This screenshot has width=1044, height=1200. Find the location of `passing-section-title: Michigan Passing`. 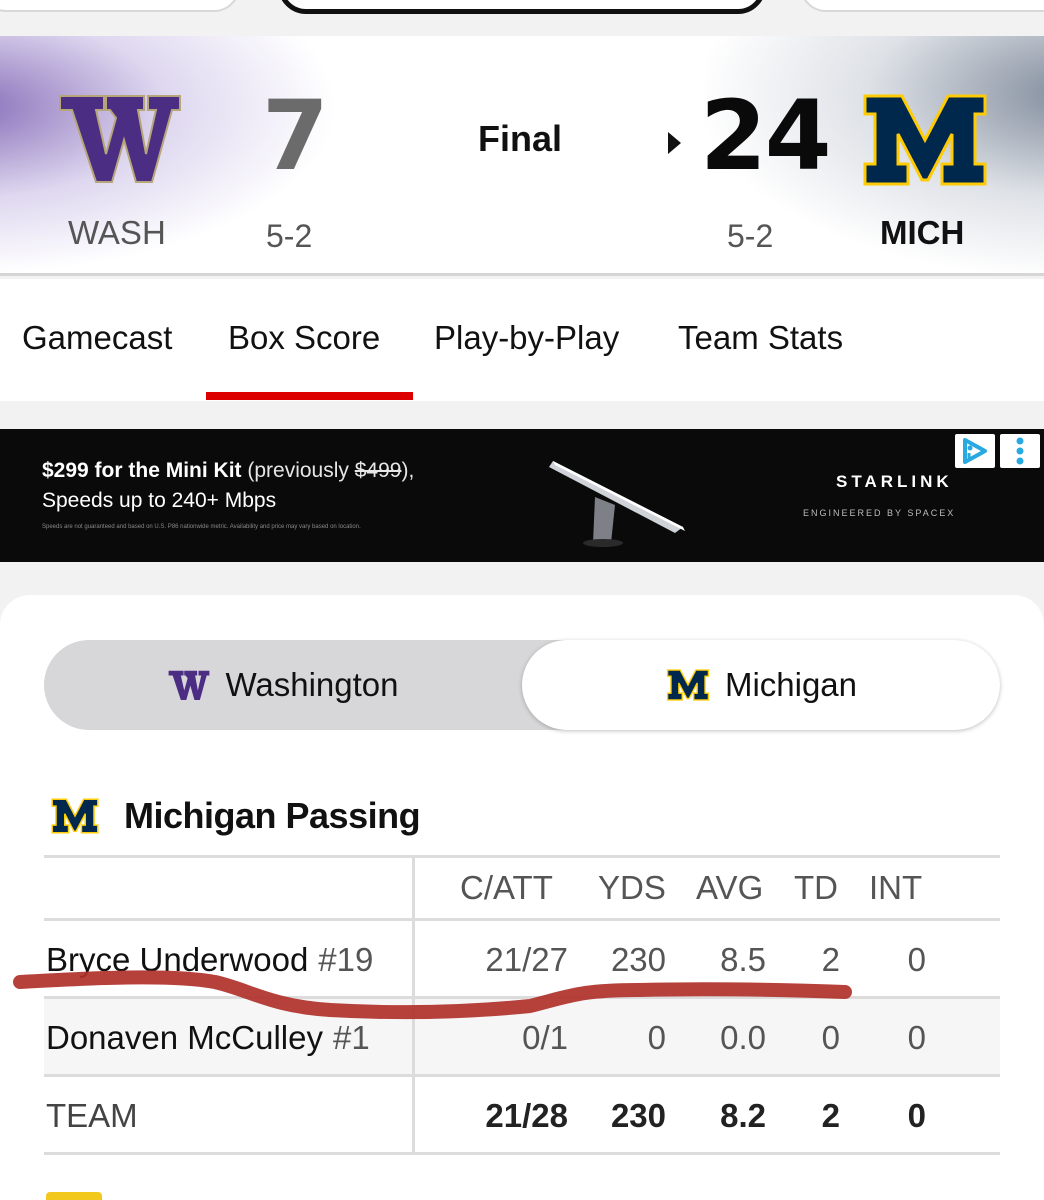

passing-section-title: Michigan Passing is located at coordinates (272, 815).